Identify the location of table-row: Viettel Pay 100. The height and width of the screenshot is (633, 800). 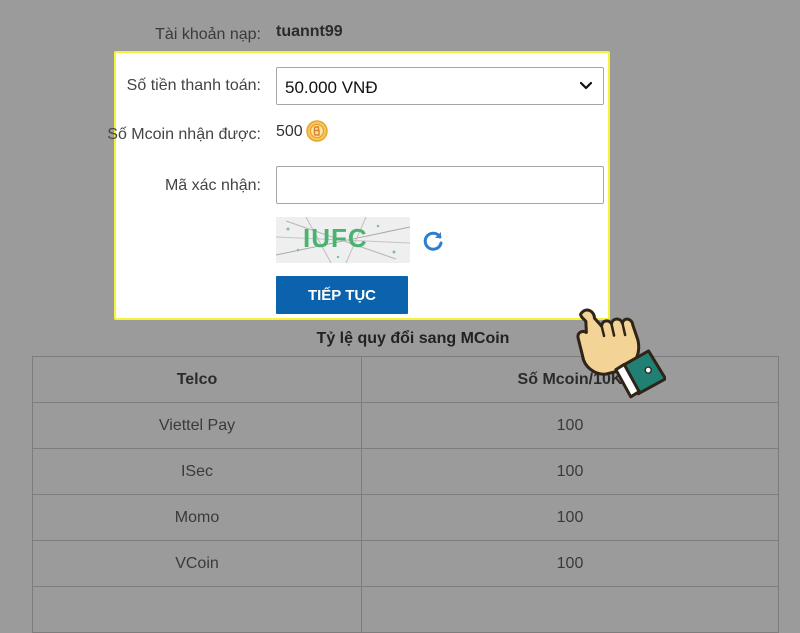
(405, 425).